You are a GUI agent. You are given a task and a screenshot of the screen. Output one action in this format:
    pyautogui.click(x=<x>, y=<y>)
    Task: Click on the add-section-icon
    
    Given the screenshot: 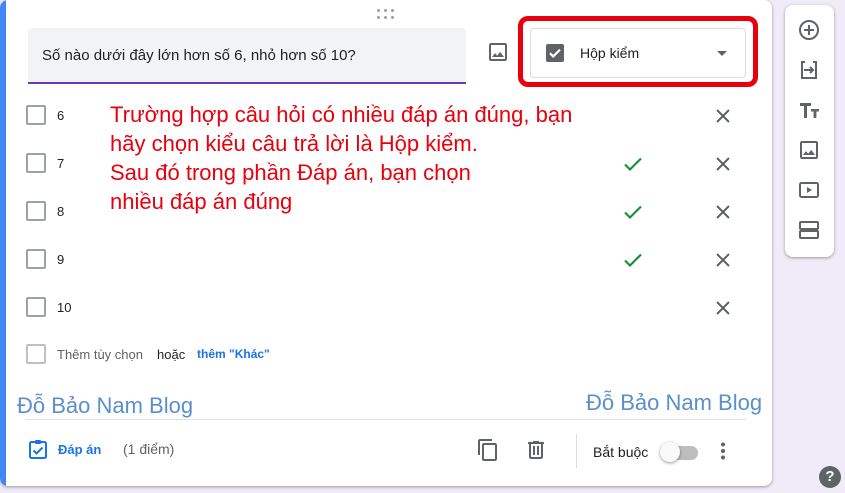 What is the action you would take?
    pyautogui.click(x=809, y=230)
    